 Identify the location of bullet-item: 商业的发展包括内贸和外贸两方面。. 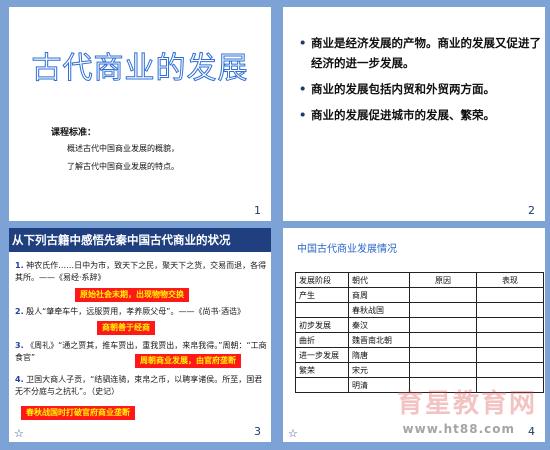
(419, 89).